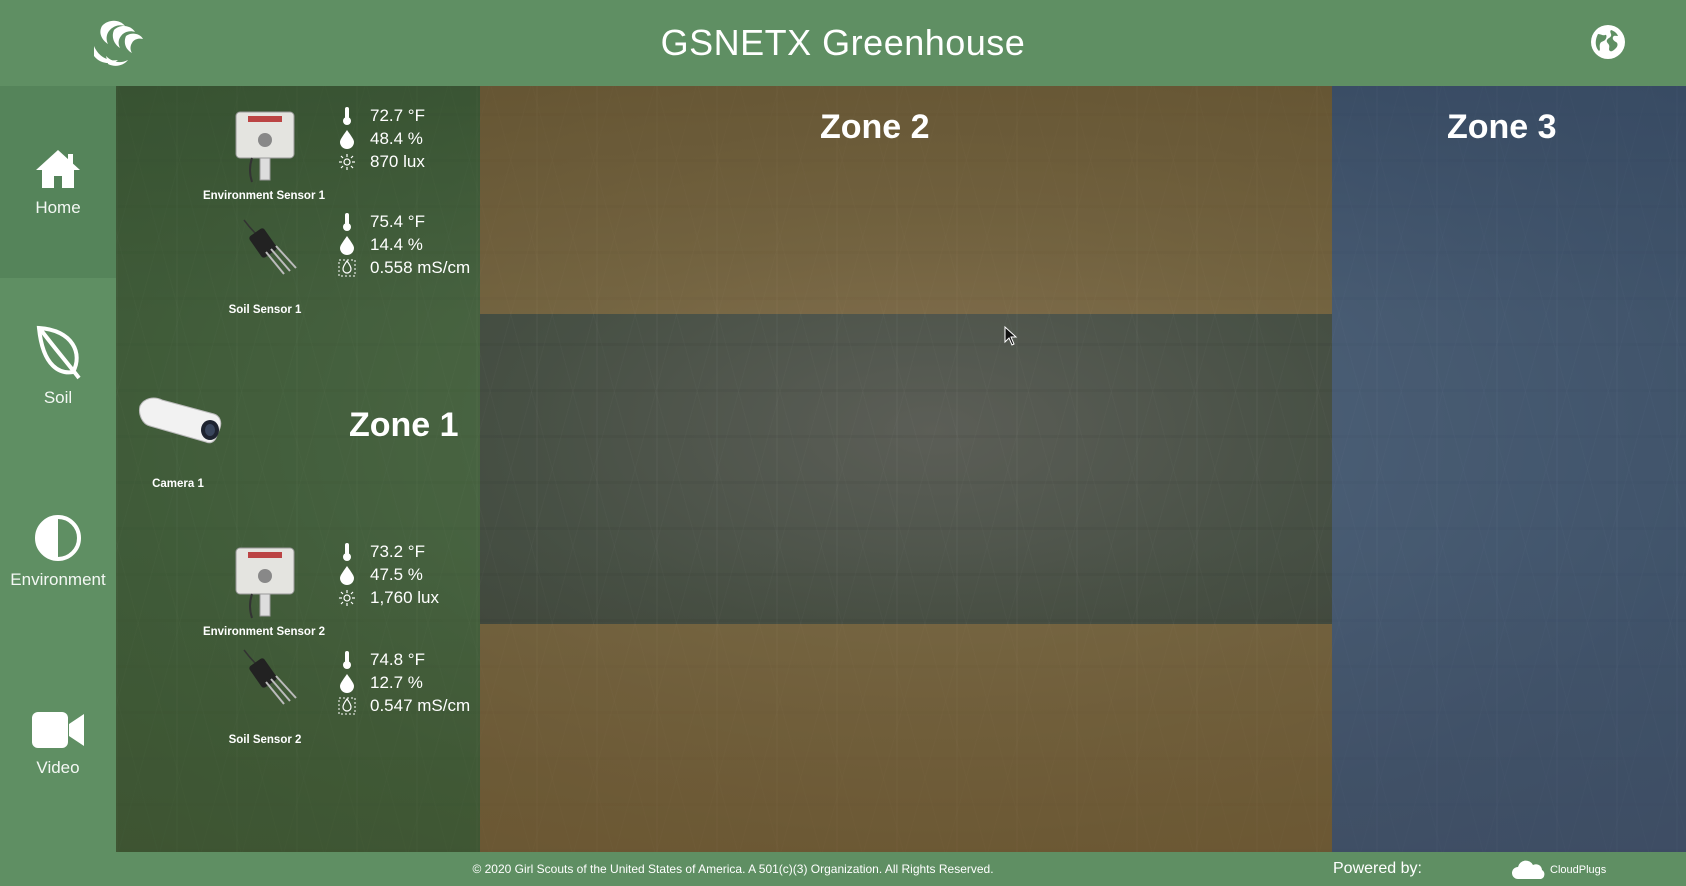  I want to click on cloudplugs-logo: CloudPlugs, so click(1558, 870).